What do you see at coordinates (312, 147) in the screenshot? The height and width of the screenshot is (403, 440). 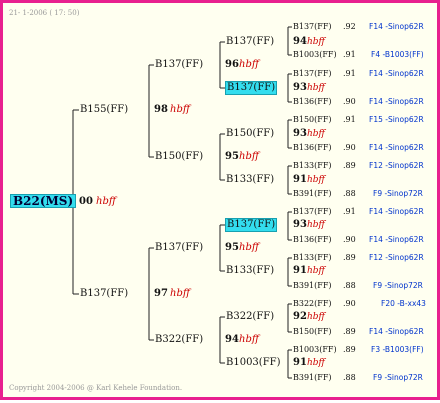 I see `gen5-node-6: B136(FF)` at bounding box center [312, 147].